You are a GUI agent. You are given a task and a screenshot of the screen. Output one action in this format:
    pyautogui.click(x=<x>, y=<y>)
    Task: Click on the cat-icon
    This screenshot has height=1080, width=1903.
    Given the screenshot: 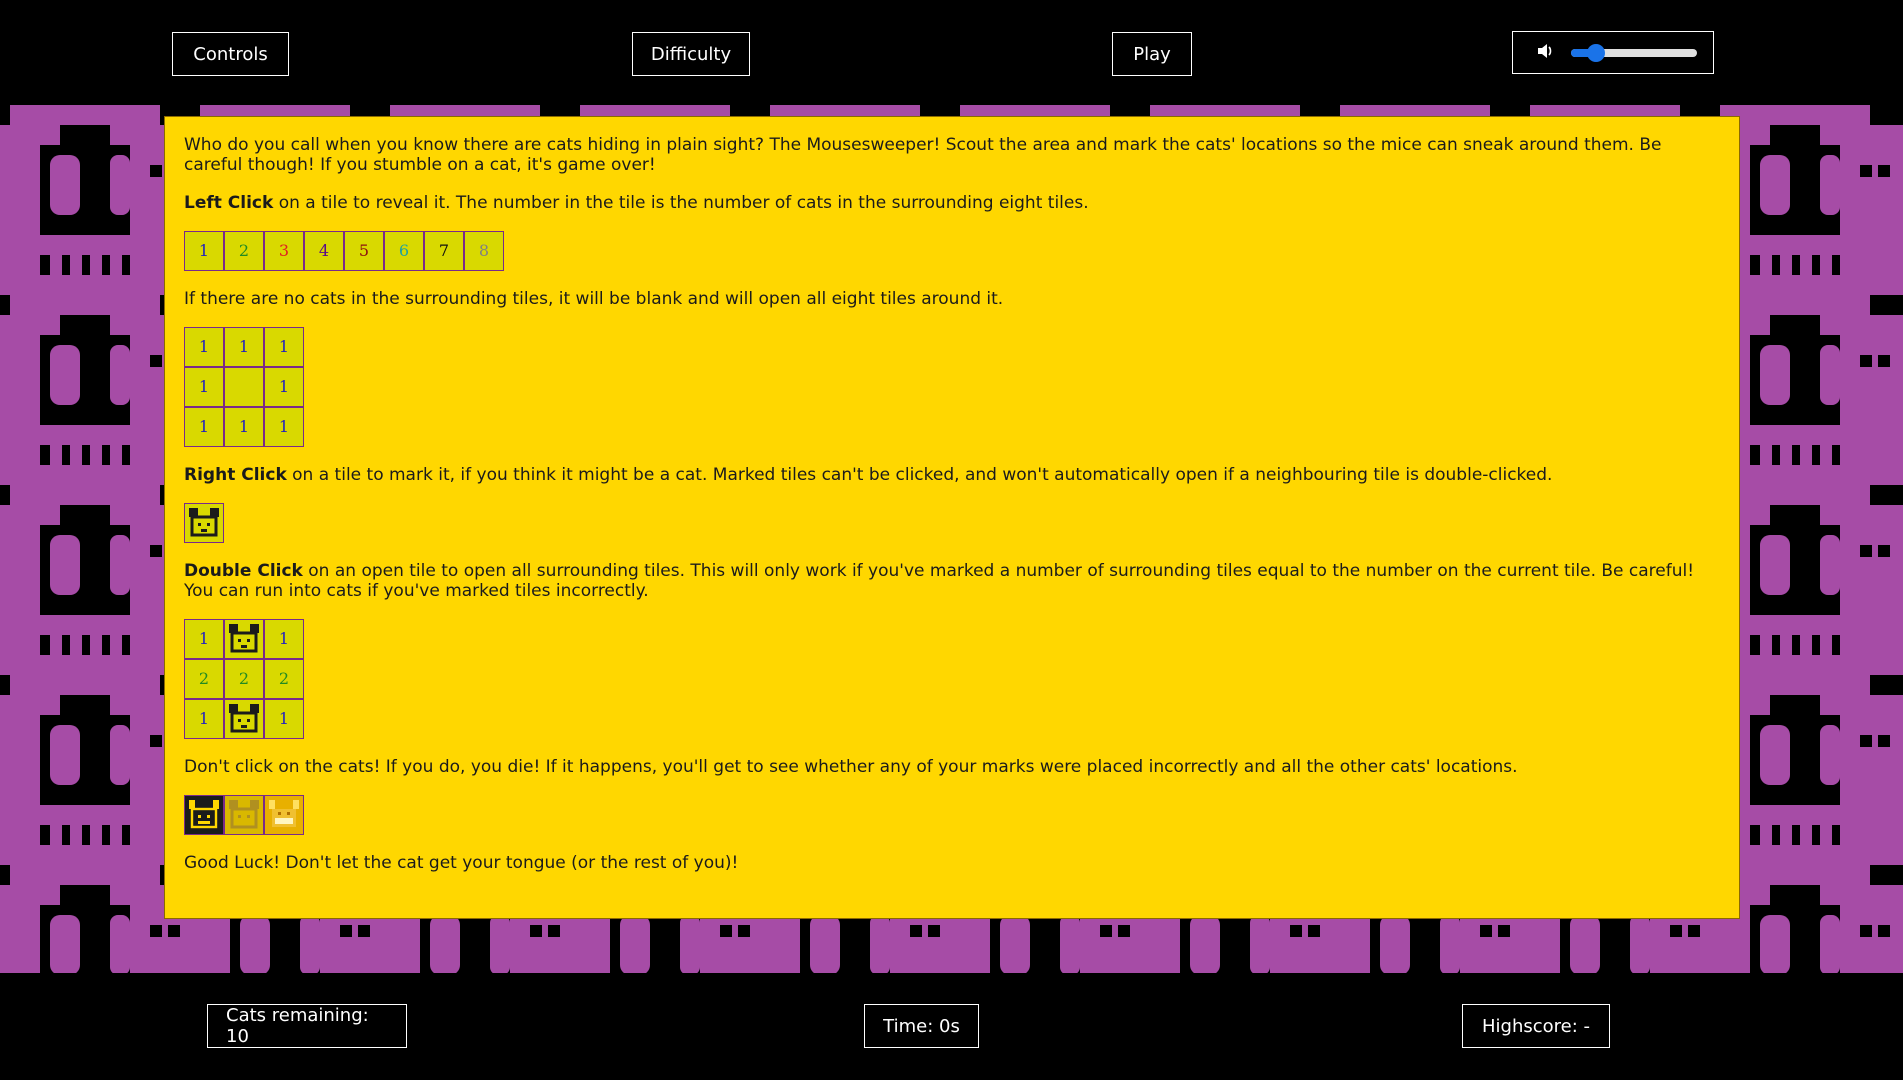 What is the action you would take?
    pyautogui.click(x=204, y=814)
    